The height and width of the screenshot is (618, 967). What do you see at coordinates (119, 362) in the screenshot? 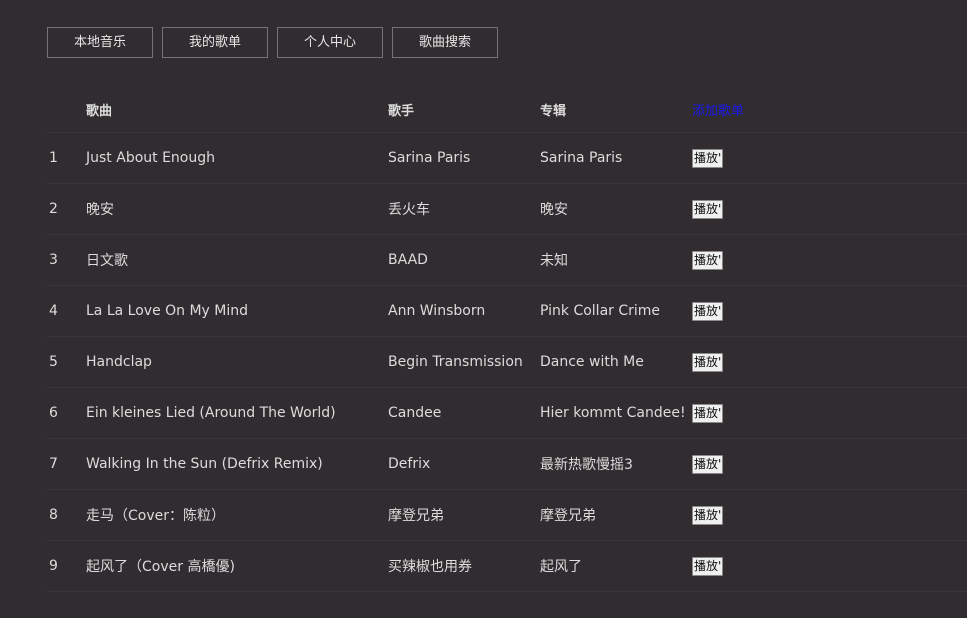
I see `song-title: Handclap` at bounding box center [119, 362].